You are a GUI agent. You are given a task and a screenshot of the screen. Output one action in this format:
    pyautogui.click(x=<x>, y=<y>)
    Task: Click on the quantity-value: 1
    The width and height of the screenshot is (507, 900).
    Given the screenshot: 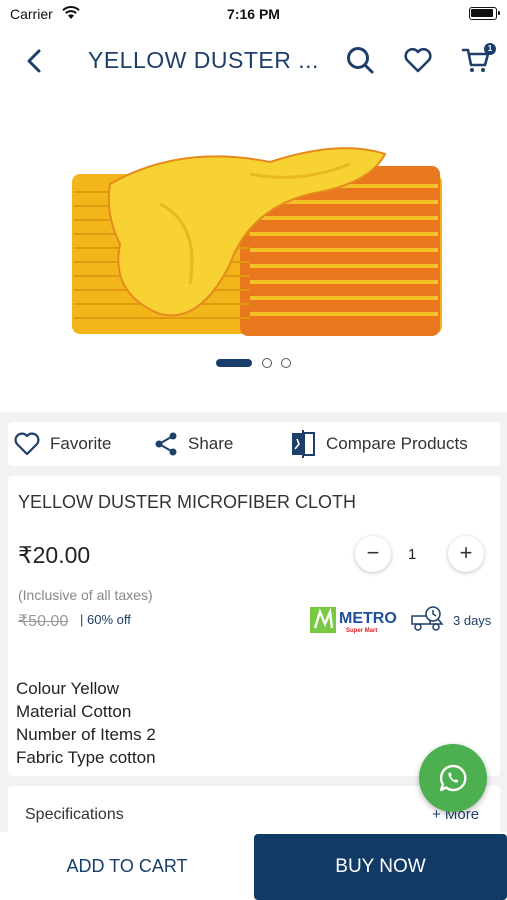 What is the action you would take?
    pyautogui.click(x=412, y=554)
    